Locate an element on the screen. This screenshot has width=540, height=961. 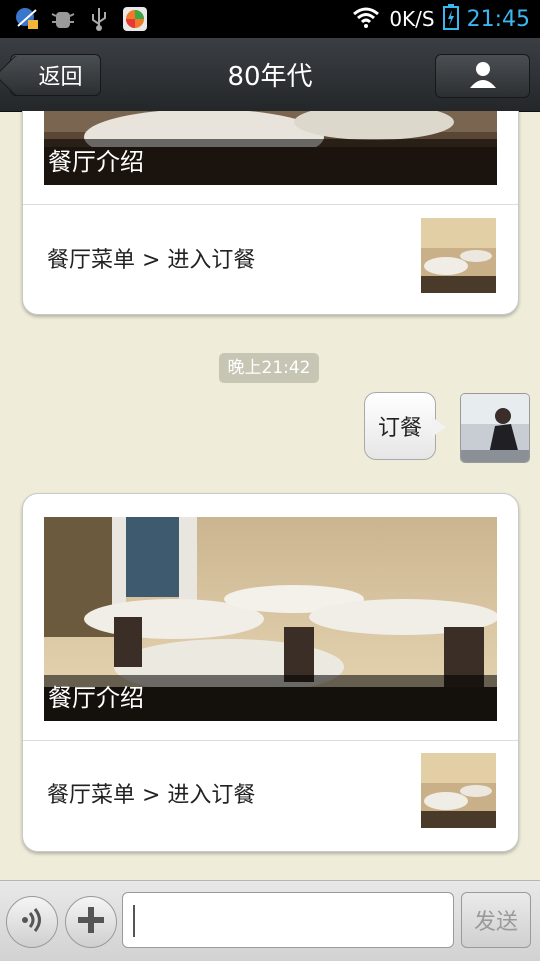
battery-icon is located at coordinates (450, 19).